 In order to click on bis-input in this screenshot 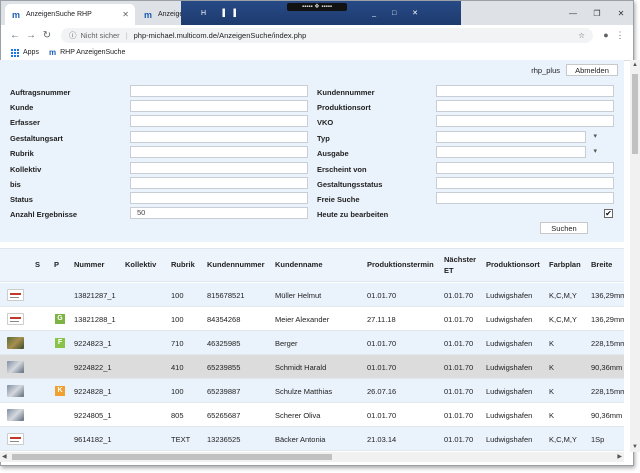, I will do `click(219, 183)`.